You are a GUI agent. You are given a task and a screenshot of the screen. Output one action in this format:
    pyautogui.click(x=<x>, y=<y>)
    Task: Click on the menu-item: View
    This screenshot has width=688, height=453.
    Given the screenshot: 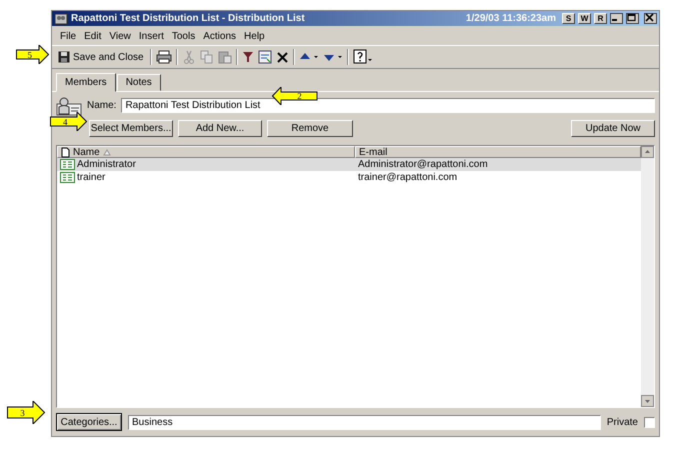 What is the action you would take?
    pyautogui.click(x=120, y=36)
    